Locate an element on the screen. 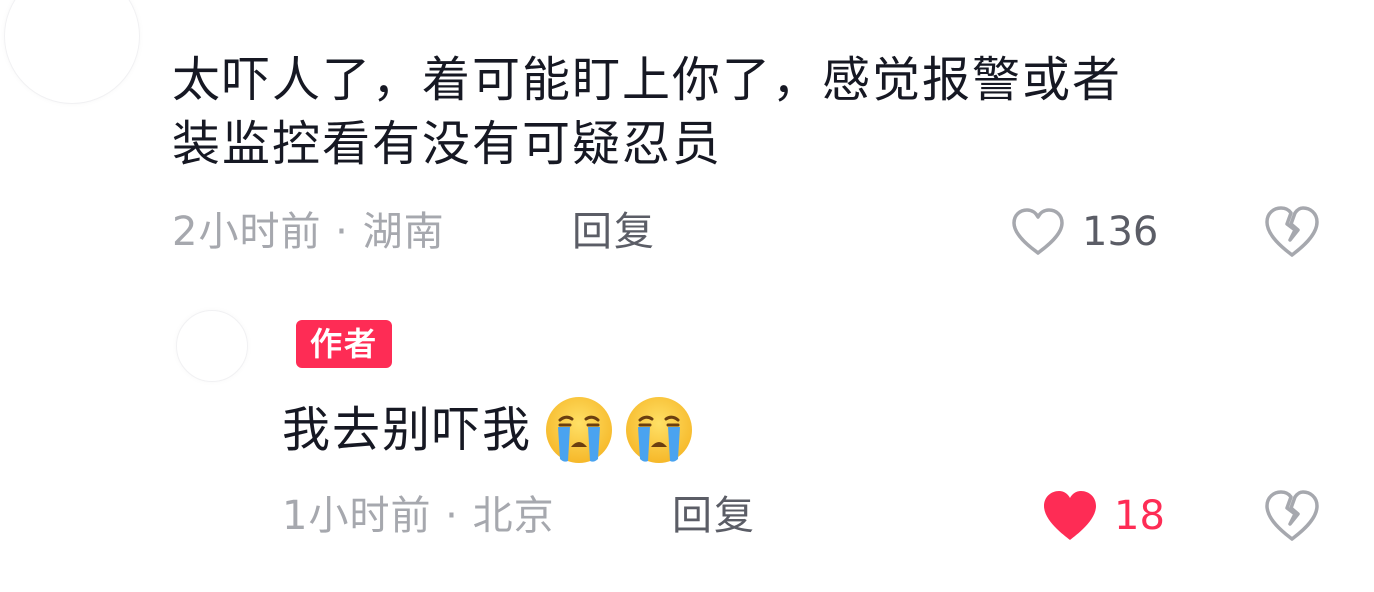 This screenshot has height=592, width=1374. comment-time-location: 1小时前 · 北京 is located at coordinates (418, 516).